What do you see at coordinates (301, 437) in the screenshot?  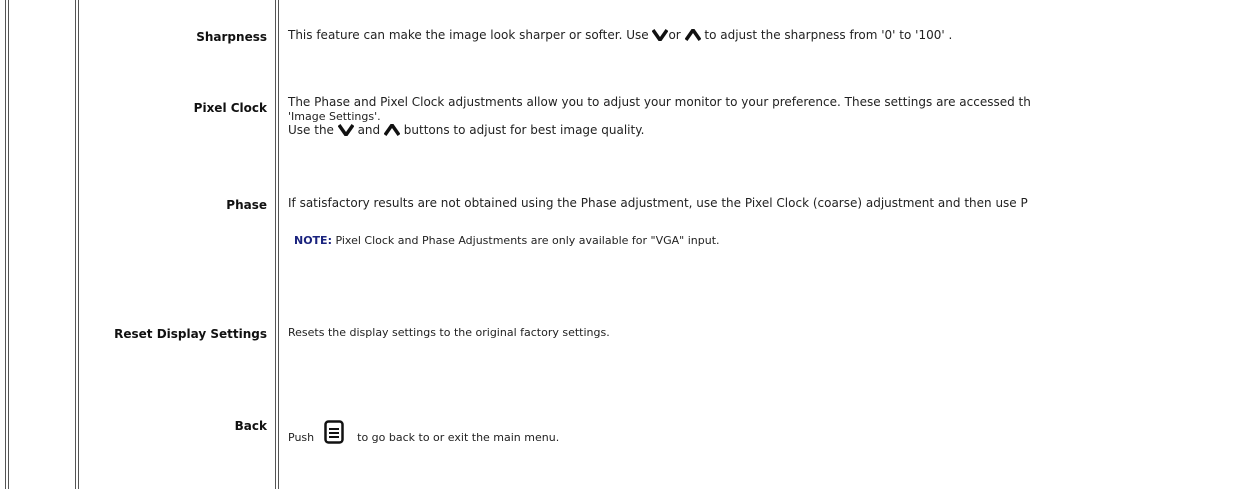 I see `back-text-a: Push` at bounding box center [301, 437].